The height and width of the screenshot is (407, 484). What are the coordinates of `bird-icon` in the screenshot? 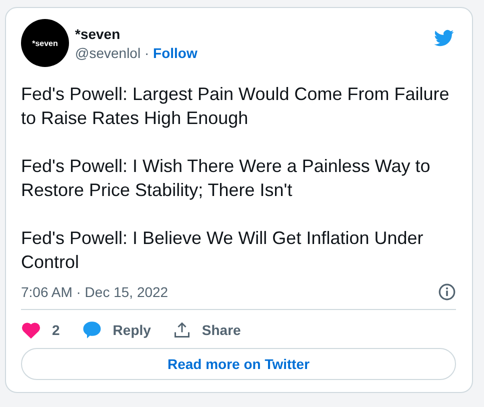 It's located at (444, 38).